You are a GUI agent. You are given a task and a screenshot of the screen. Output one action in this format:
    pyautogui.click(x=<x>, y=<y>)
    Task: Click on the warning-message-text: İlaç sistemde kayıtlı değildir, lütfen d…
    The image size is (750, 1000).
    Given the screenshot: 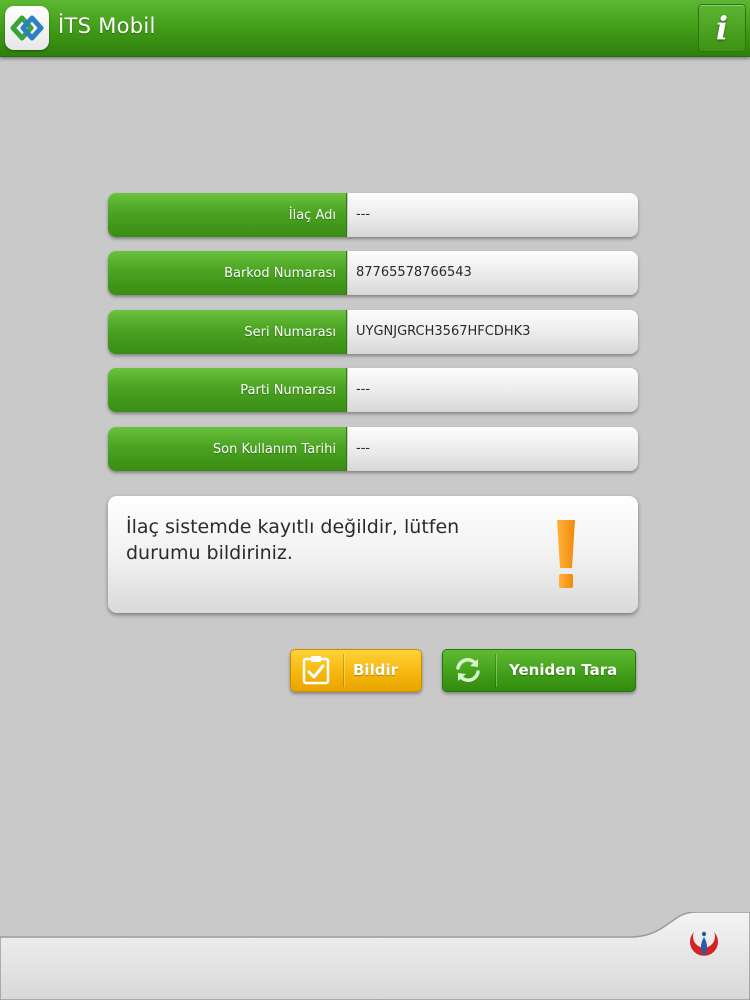 What is the action you would take?
    pyautogui.click(x=293, y=540)
    